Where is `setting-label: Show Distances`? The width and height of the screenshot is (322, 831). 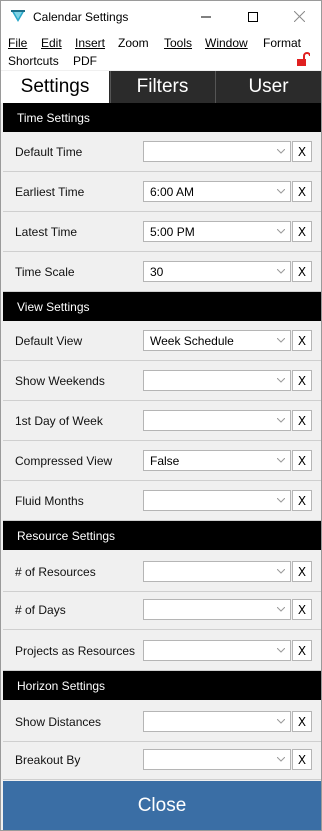 setting-label: Show Distances is located at coordinates (58, 722).